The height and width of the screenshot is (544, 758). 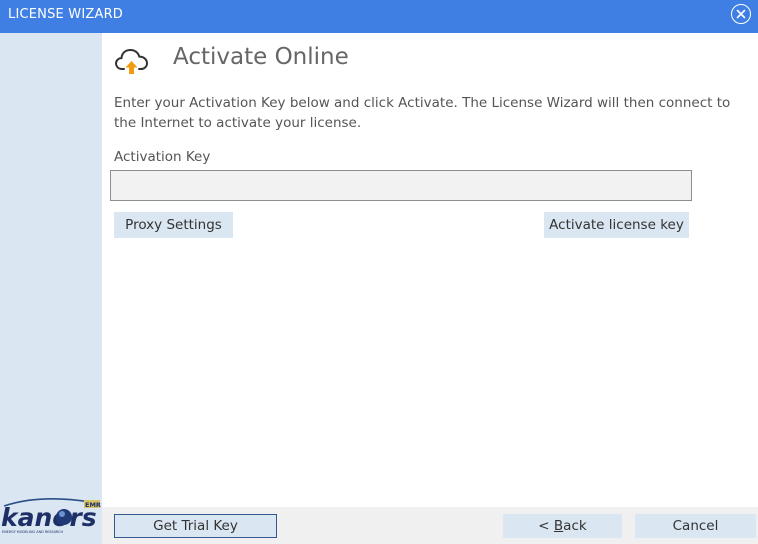 What do you see at coordinates (430, 525) in the screenshot?
I see `footer-bar: Get Trial Key < Back Cancel` at bounding box center [430, 525].